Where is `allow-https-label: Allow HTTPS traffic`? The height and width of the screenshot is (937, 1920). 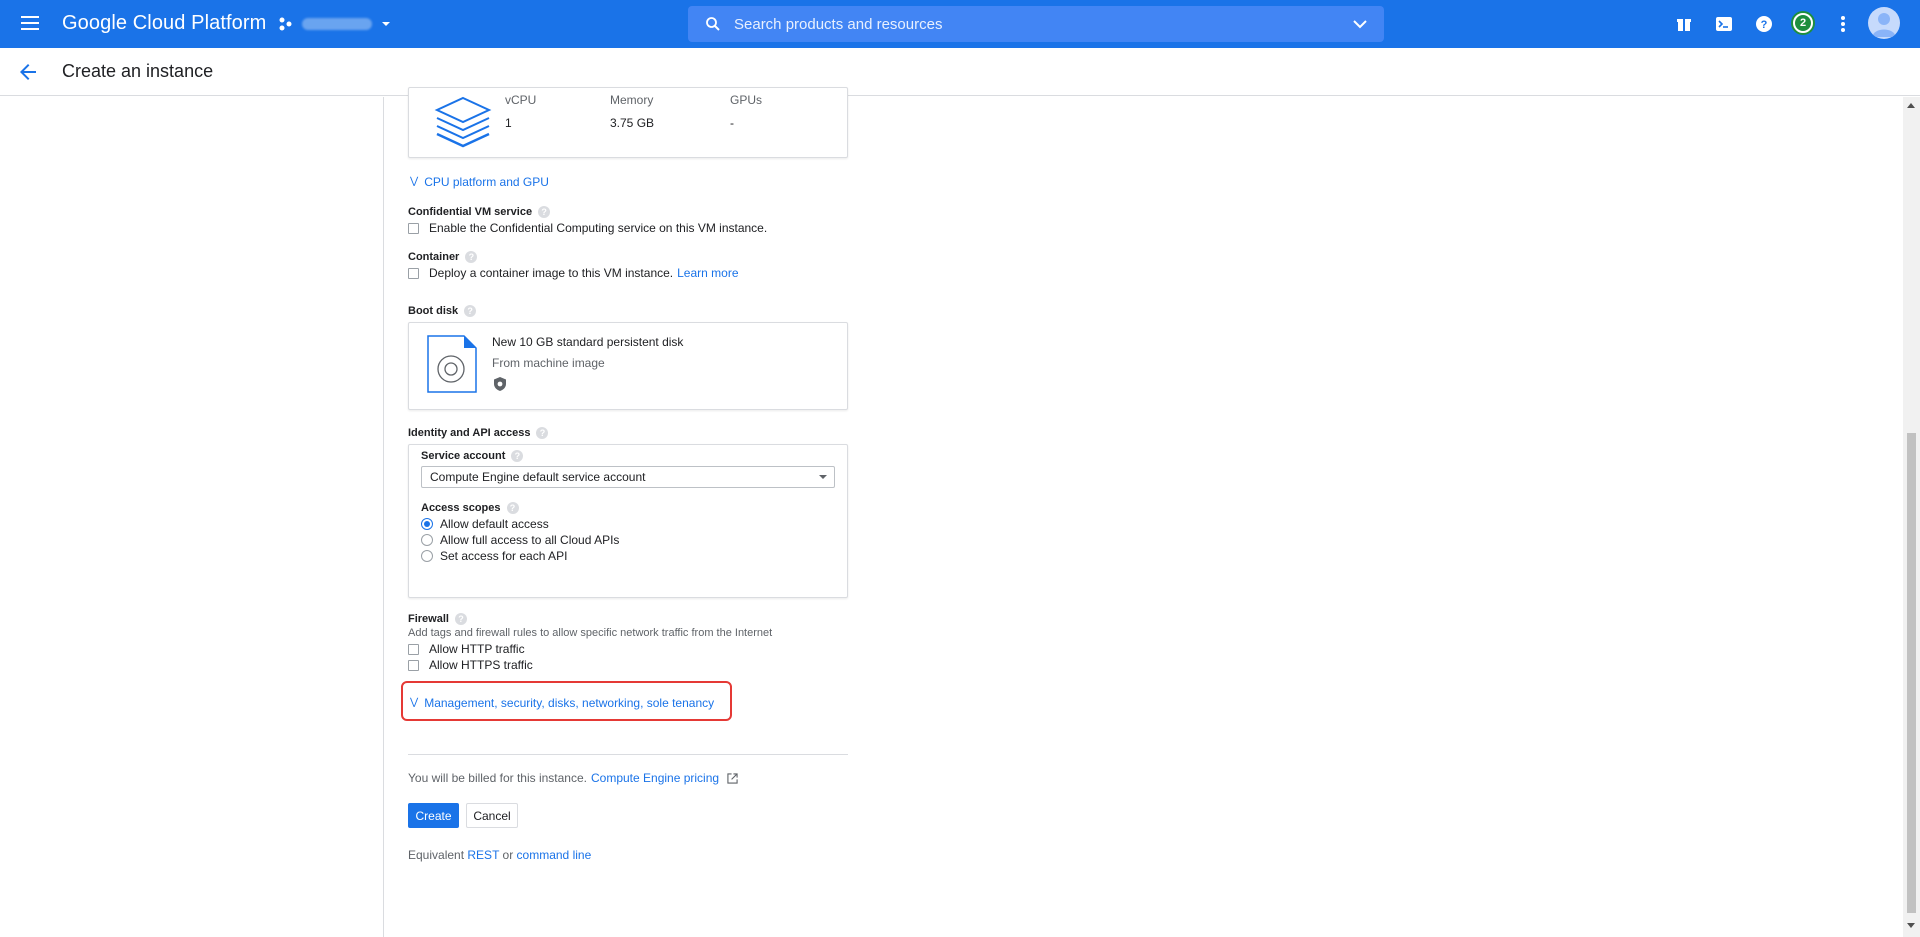 allow-https-label: Allow HTTPS traffic is located at coordinates (481, 665).